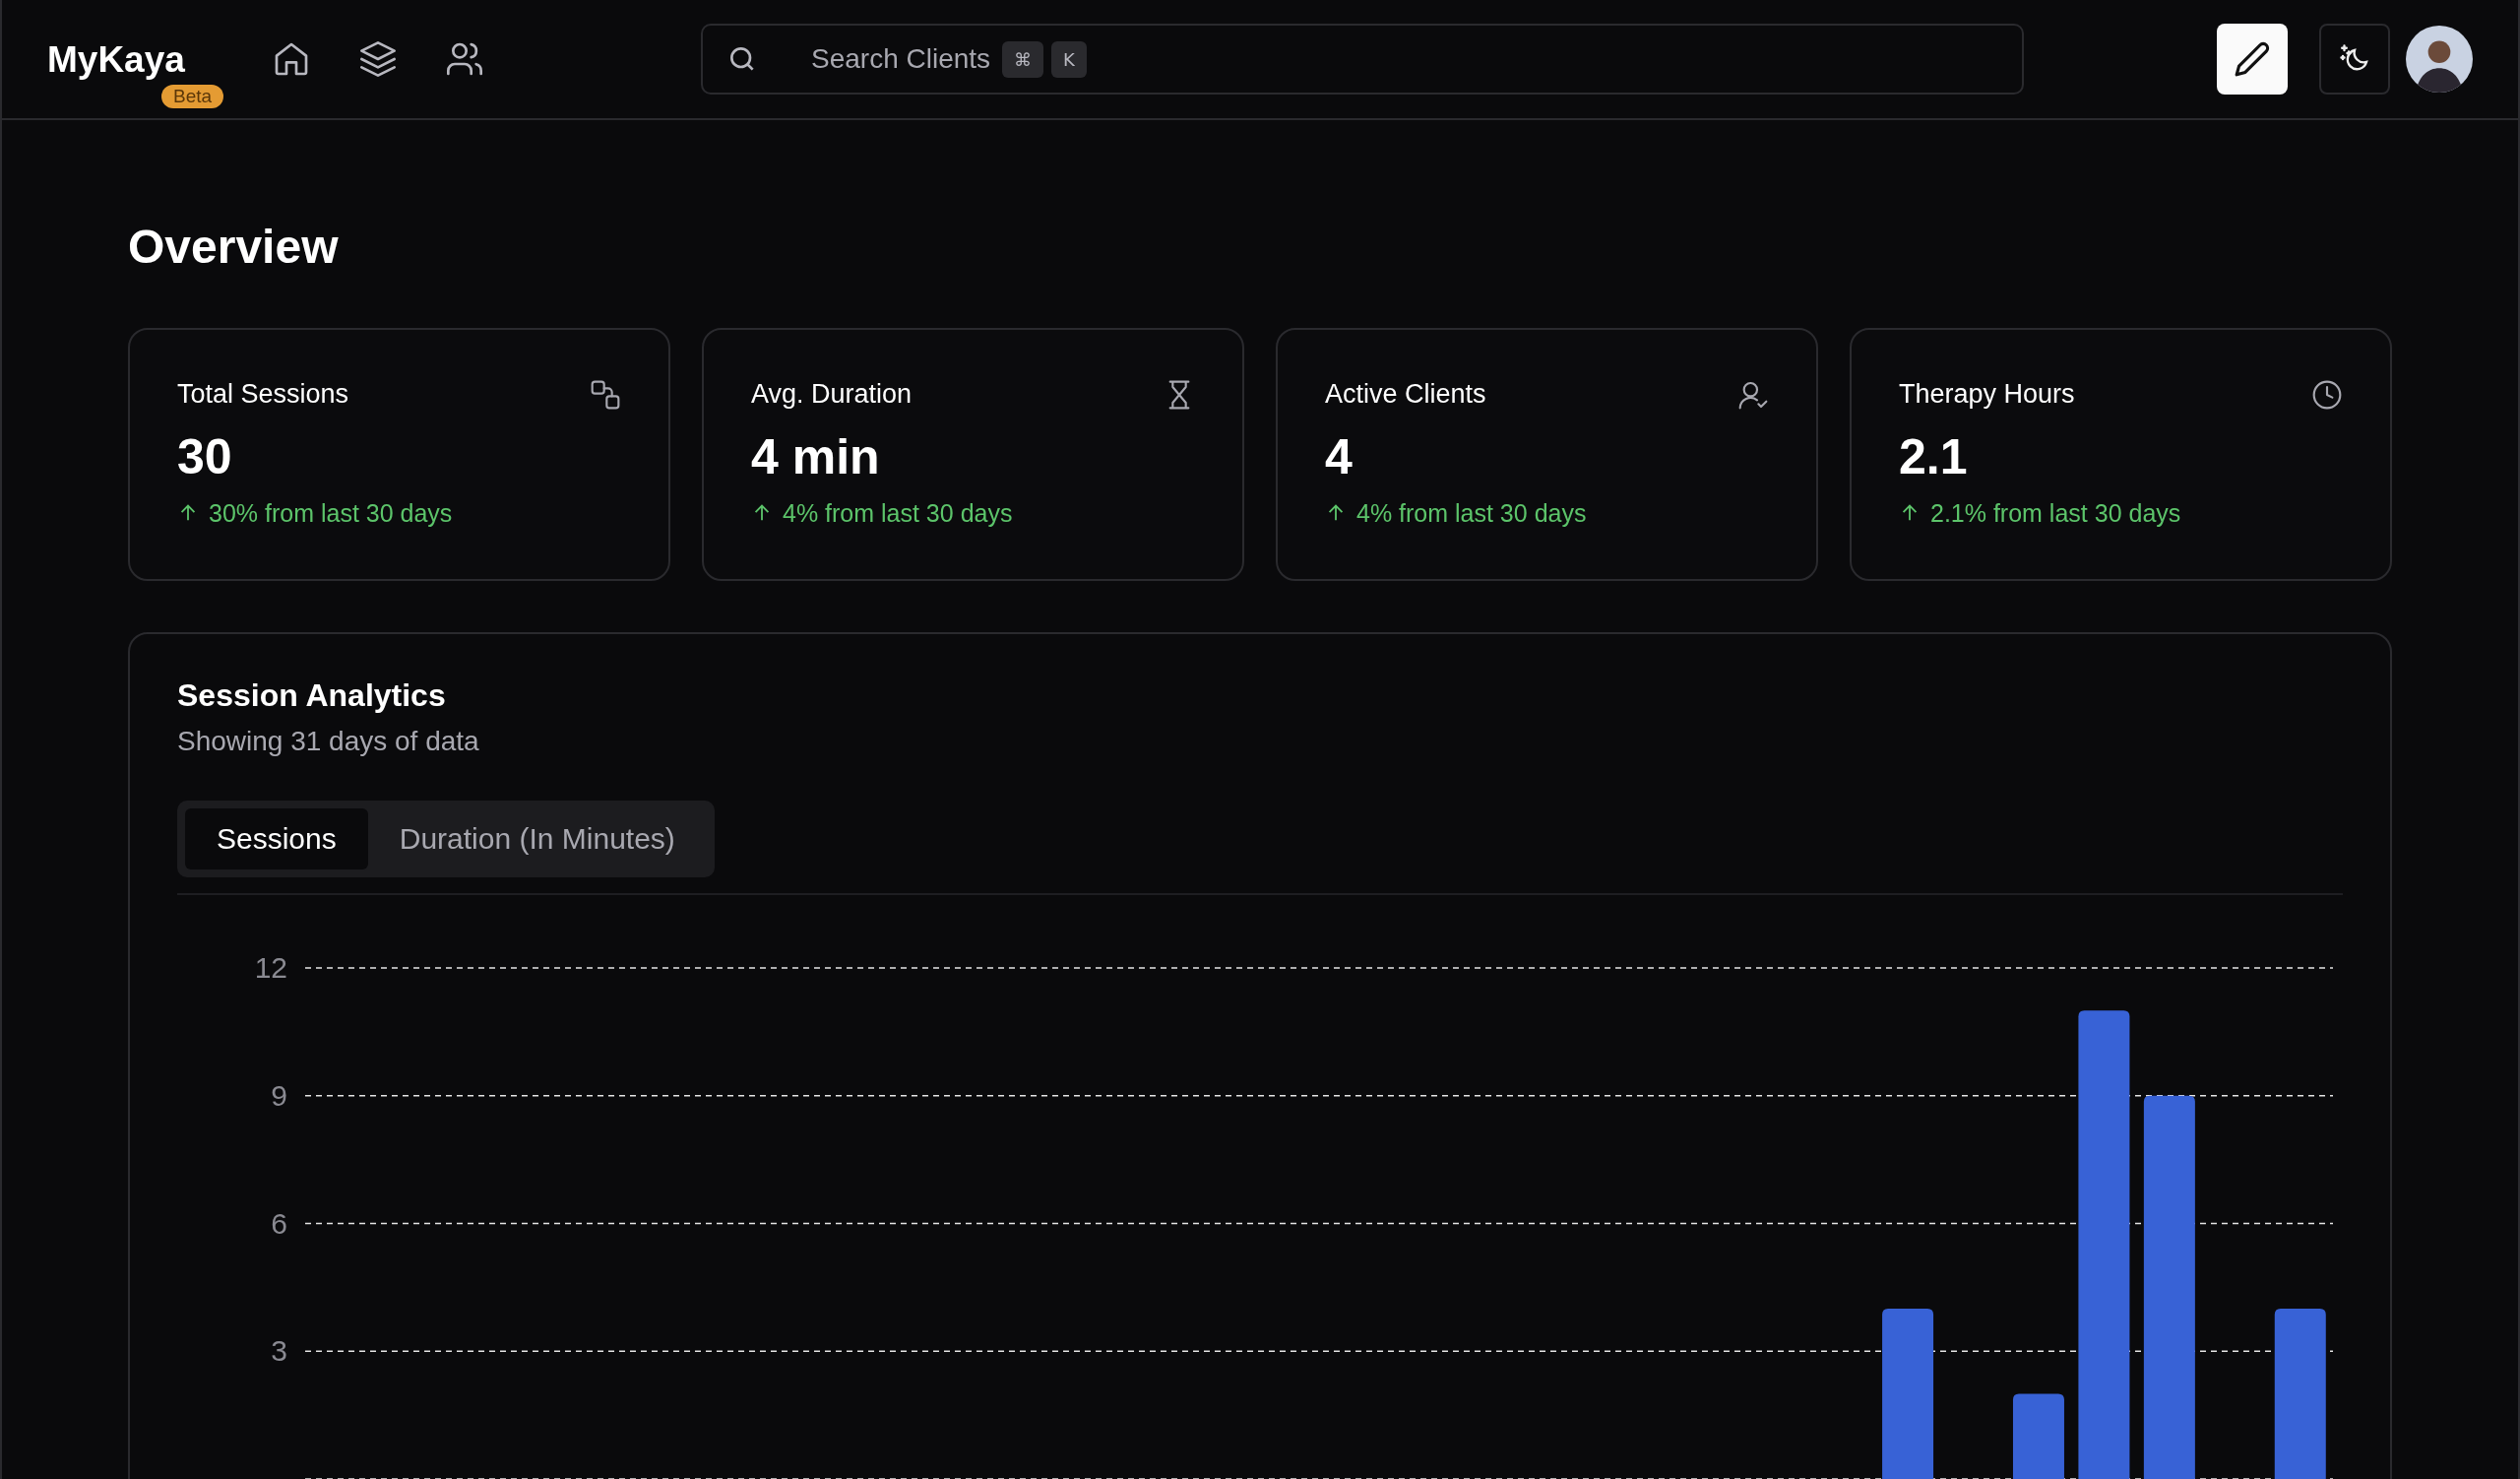  What do you see at coordinates (1362, 59) in the screenshot?
I see `search-field: Search Clients ⌘ K` at bounding box center [1362, 59].